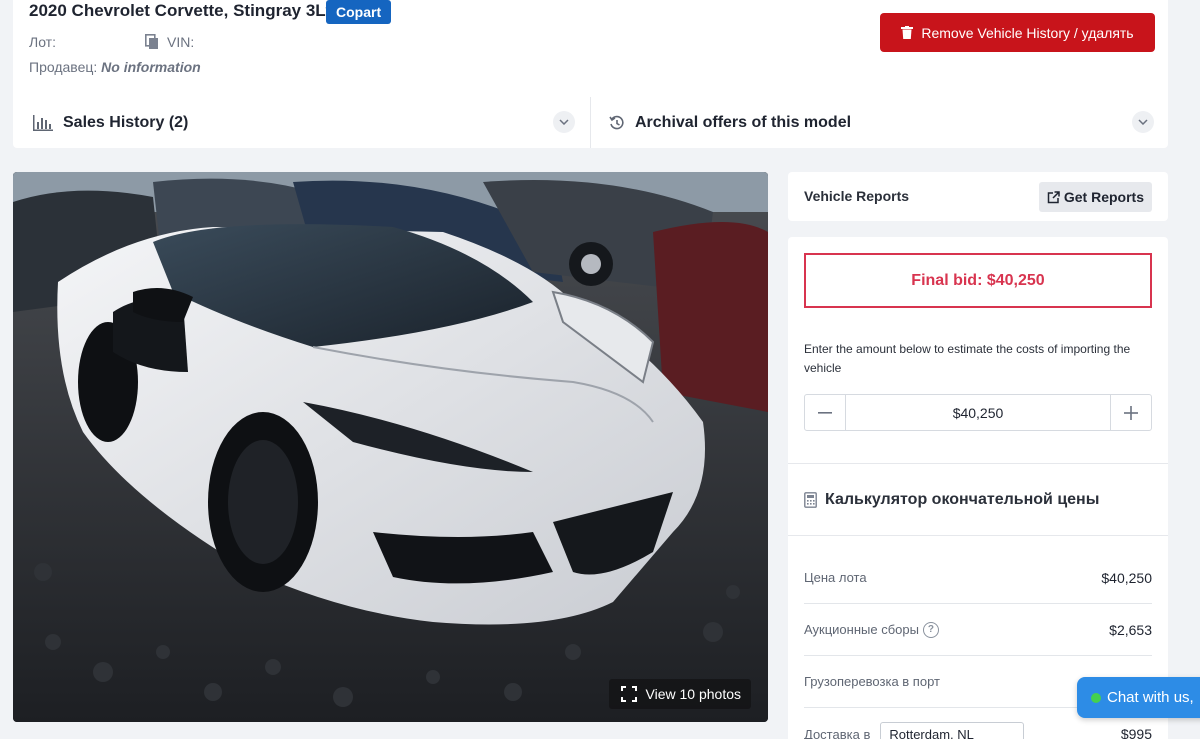 The width and height of the screenshot is (1200, 739). I want to click on plus-icon, so click(1131, 412).